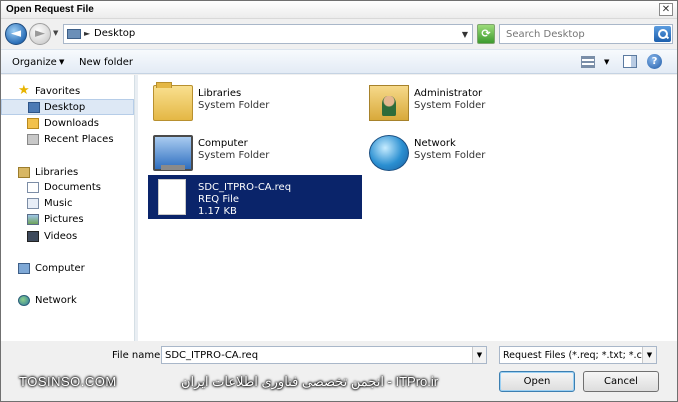 The image size is (678, 402). I want to click on breadcrumb-desktop: Desktop, so click(114, 33).